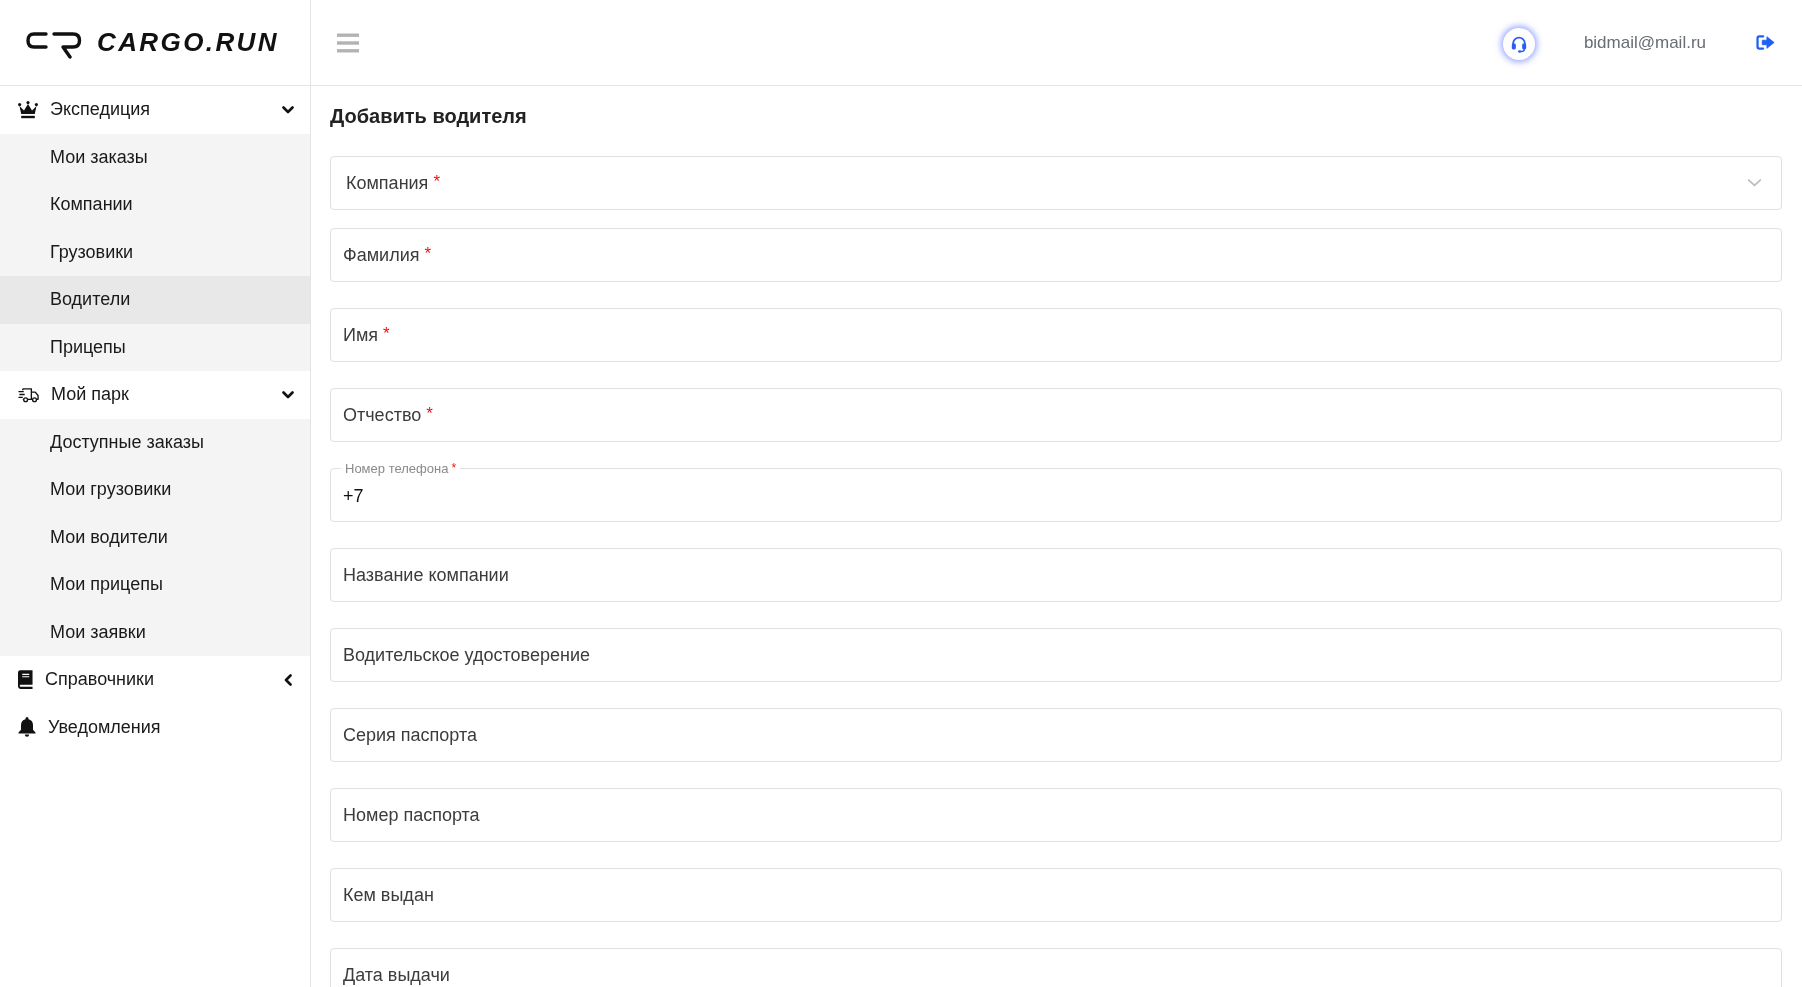  Describe the element at coordinates (429, 116) in the screenshot. I see `page-title: Добавить водителя` at that location.